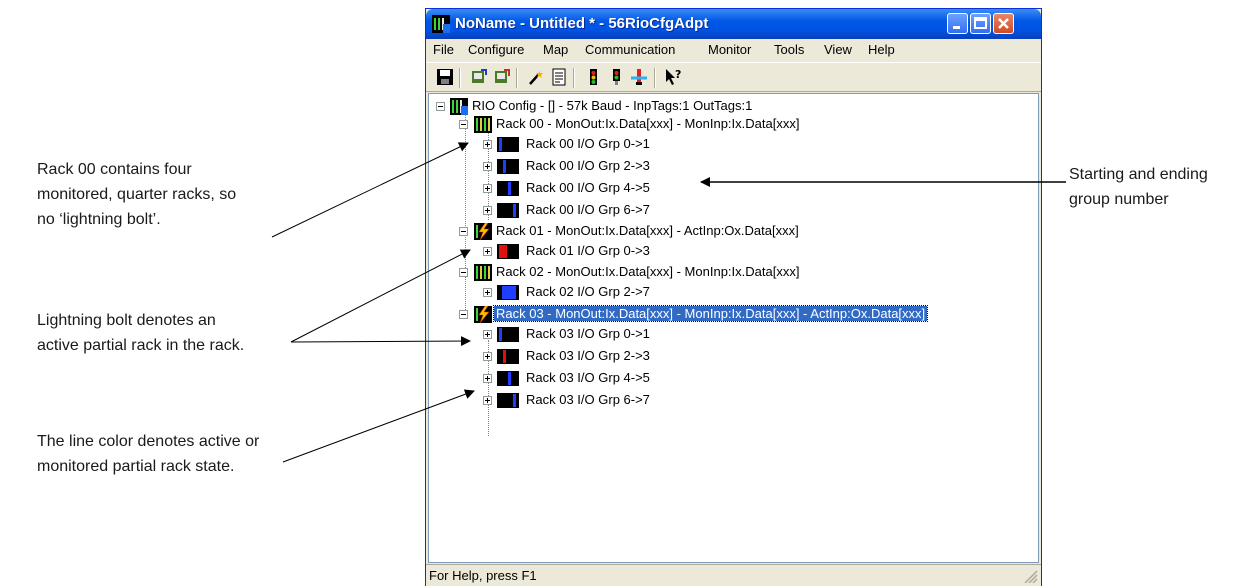  I want to click on leader-rack00, so click(370, 190).